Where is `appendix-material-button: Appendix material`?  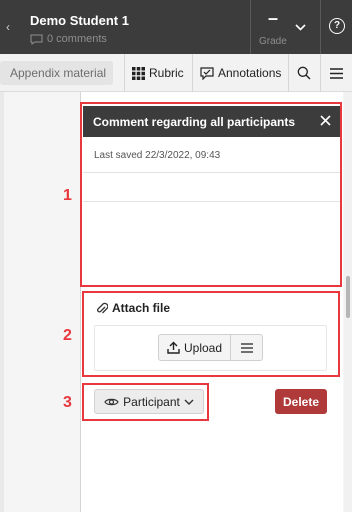
appendix-material-button: Appendix material is located at coordinates (56, 73).